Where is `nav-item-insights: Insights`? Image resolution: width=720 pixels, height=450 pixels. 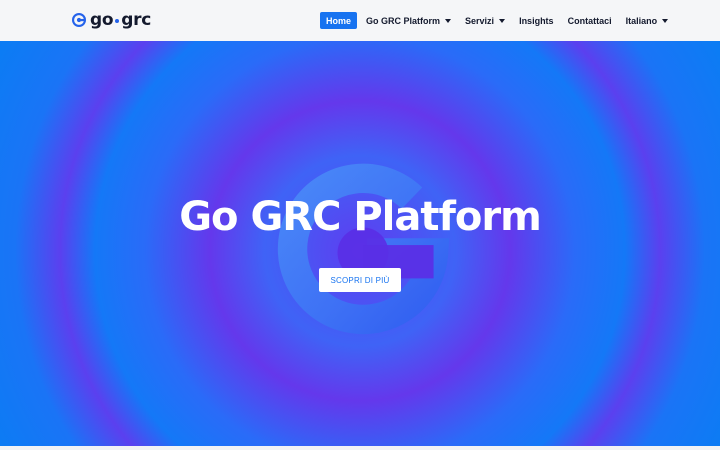 nav-item-insights: Insights is located at coordinates (536, 20).